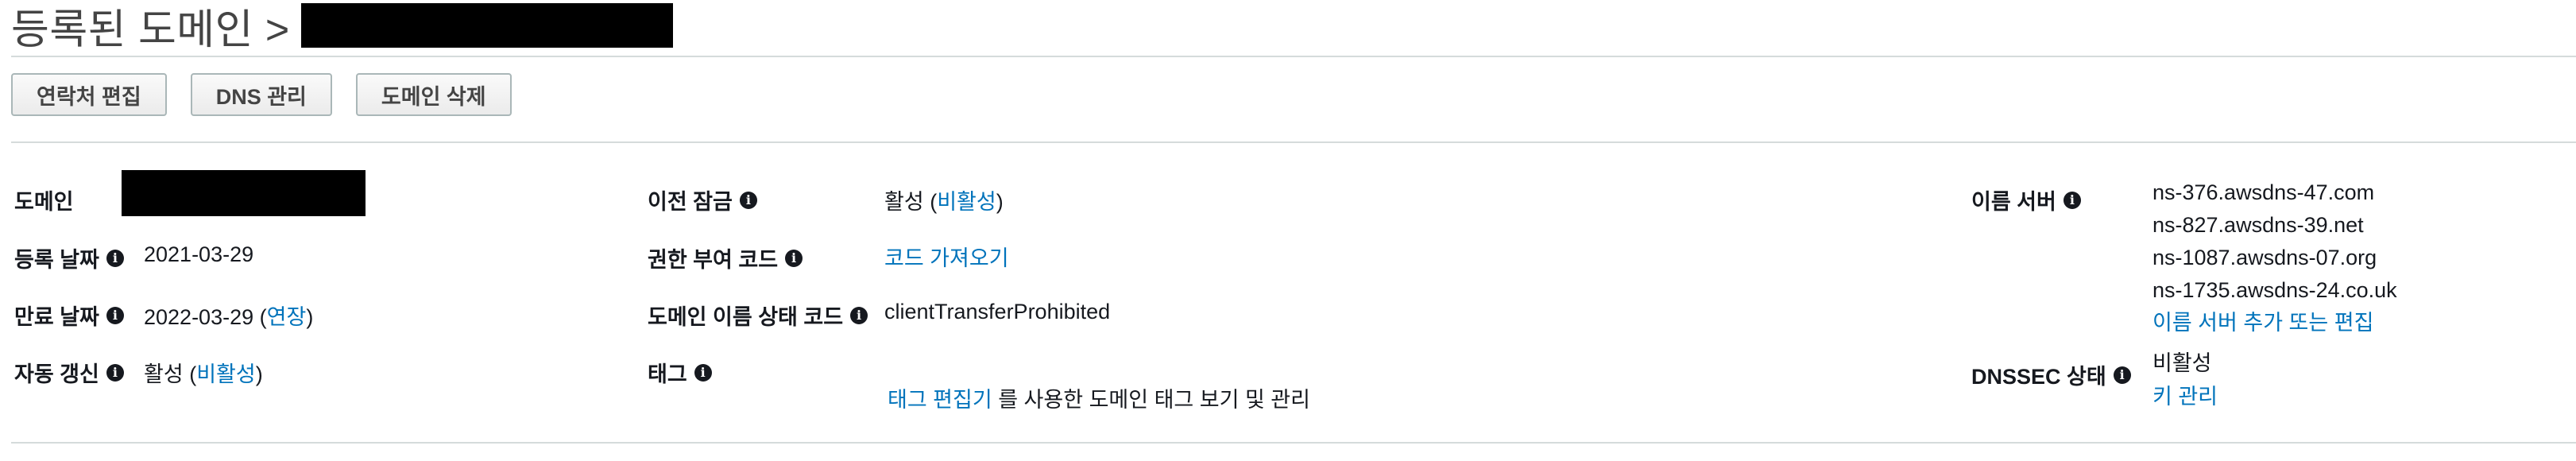  I want to click on dnssec-label: DNSSEC 상태 i, so click(2051, 374).